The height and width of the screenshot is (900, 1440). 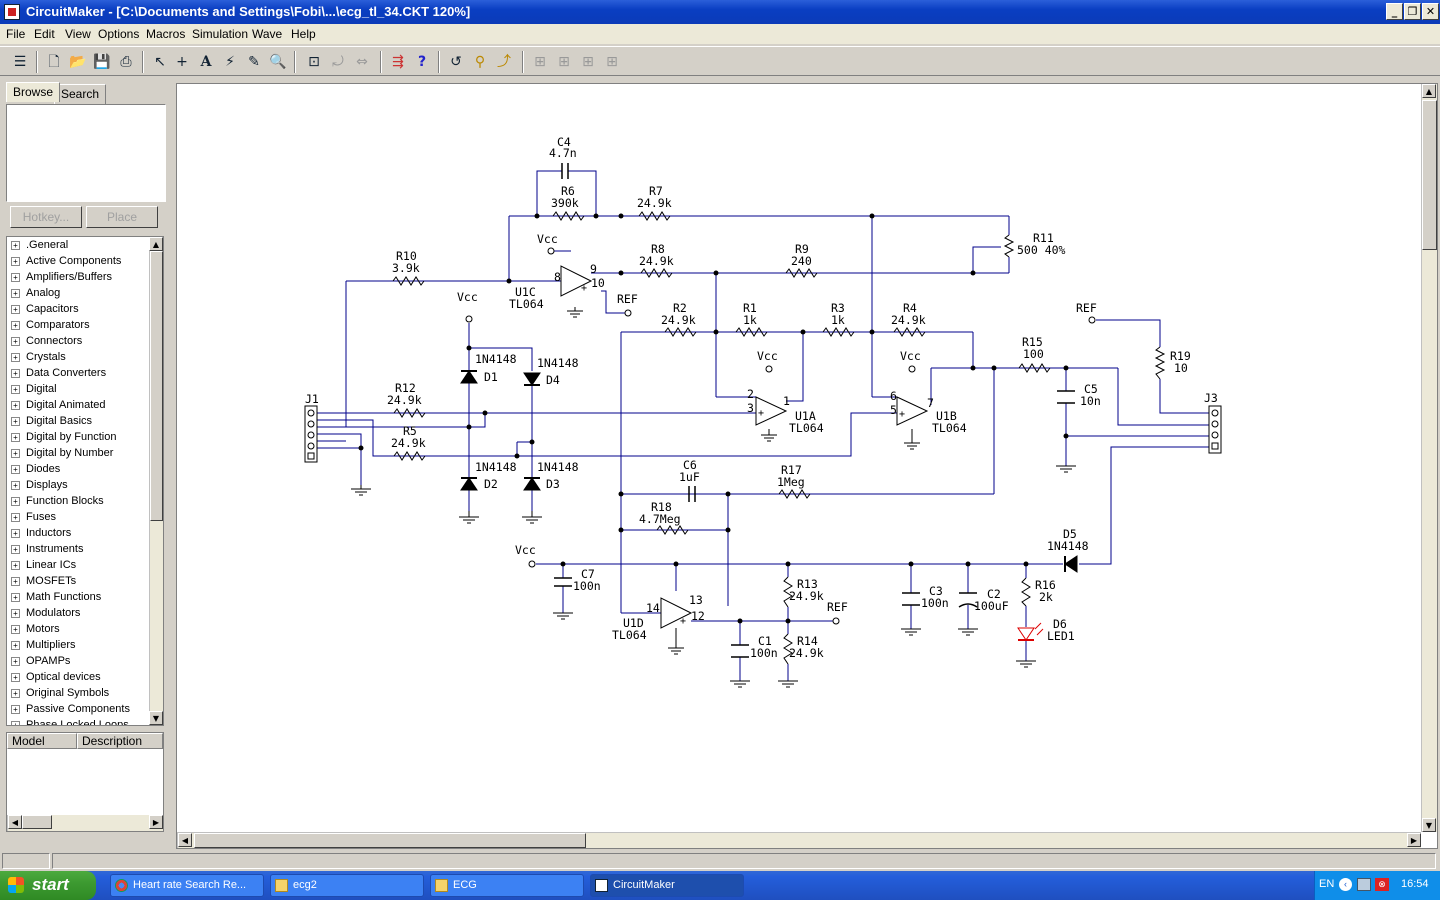 What do you see at coordinates (78, 62) in the screenshot?
I see `open-folder-icon: 📂` at bounding box center [78, 62].